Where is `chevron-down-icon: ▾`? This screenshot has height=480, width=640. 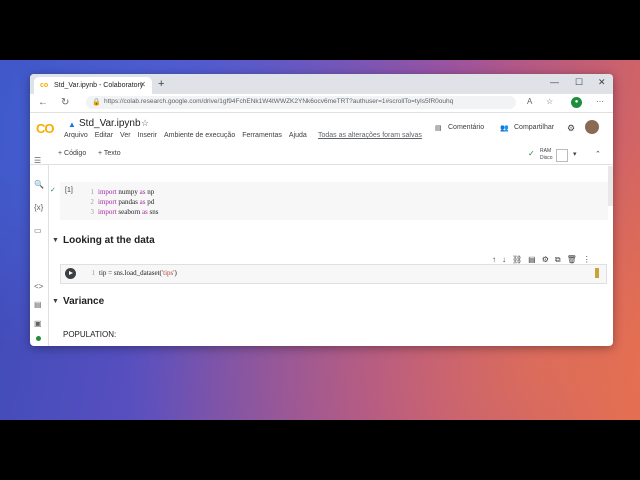
chevron-down-icon: ▾ is located at coordinates (575, 154).